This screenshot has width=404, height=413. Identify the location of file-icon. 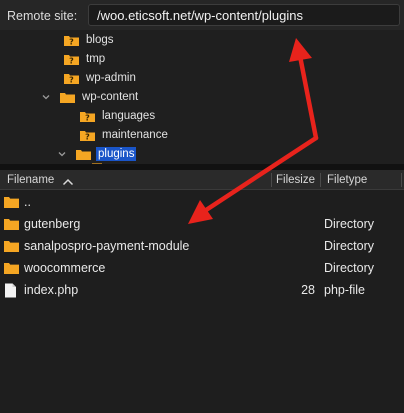
(10, 290).